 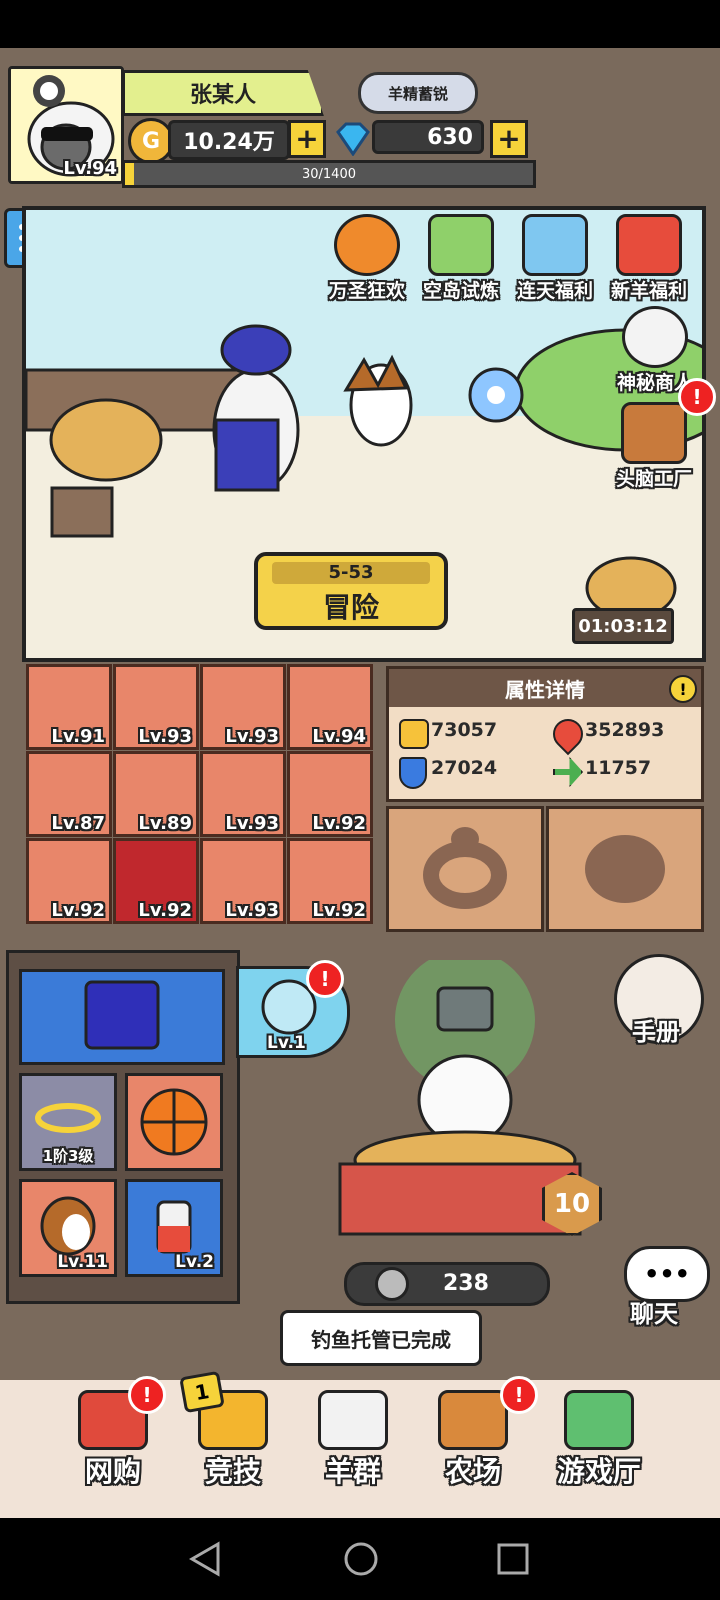 I want to click on gear-slot: Lv.94, so click(x=330, y=707).